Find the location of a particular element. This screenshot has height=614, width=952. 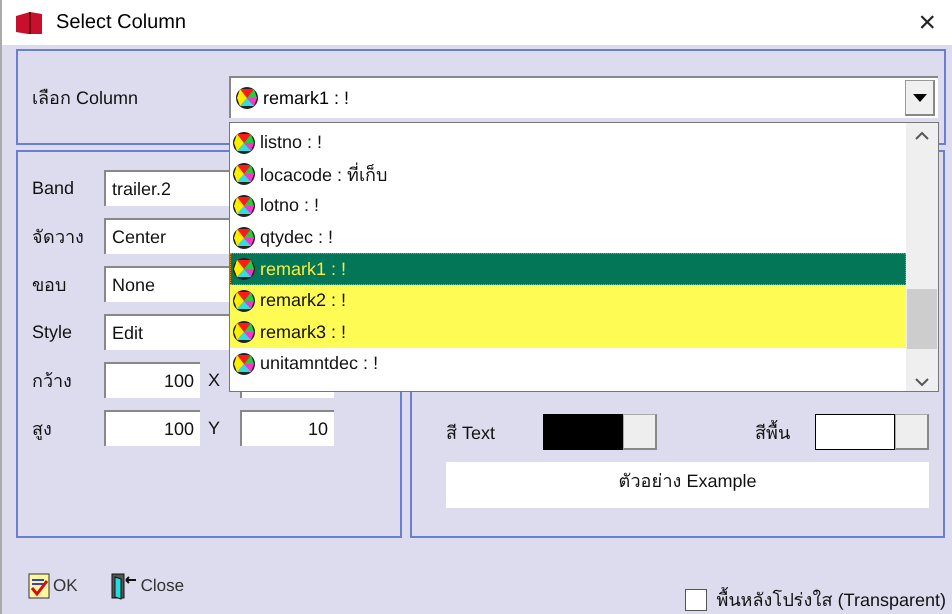

color-label: สี Text is located at coordinates (471, 433).